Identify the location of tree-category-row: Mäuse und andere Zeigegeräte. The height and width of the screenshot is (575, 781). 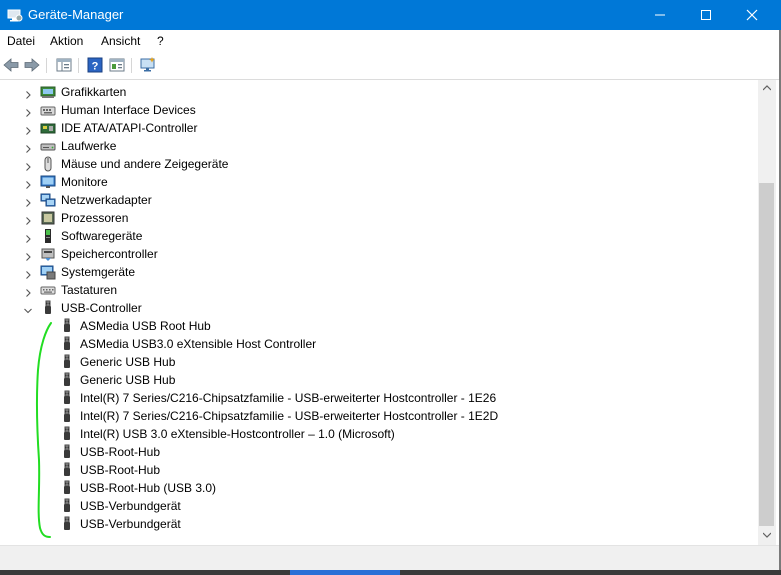
(370, 164).